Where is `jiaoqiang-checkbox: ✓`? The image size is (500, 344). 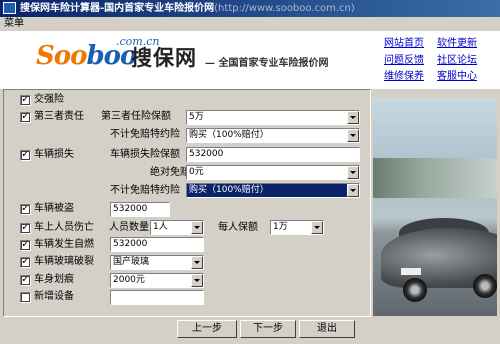 jiaoqiang-checkbox: ✓ is located at coordinates (25, 100).